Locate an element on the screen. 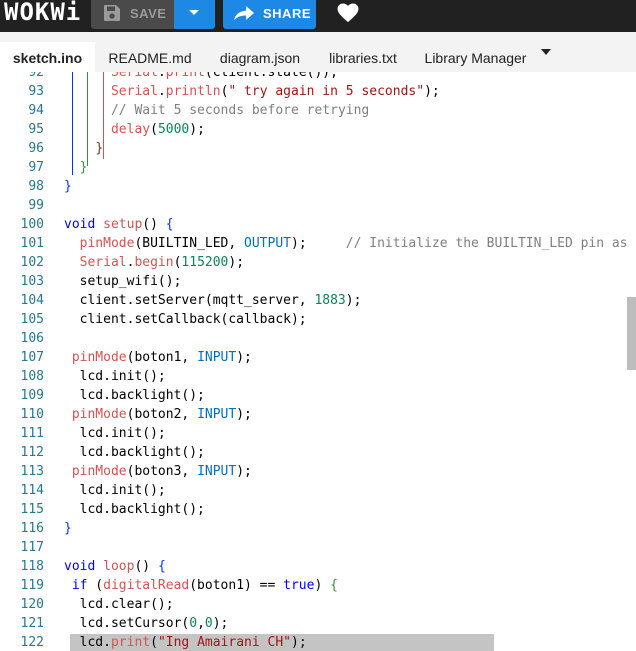 The image size is (636, 651). tab-sketch-ino: sketch.ino is located at coordinates (47, 57).